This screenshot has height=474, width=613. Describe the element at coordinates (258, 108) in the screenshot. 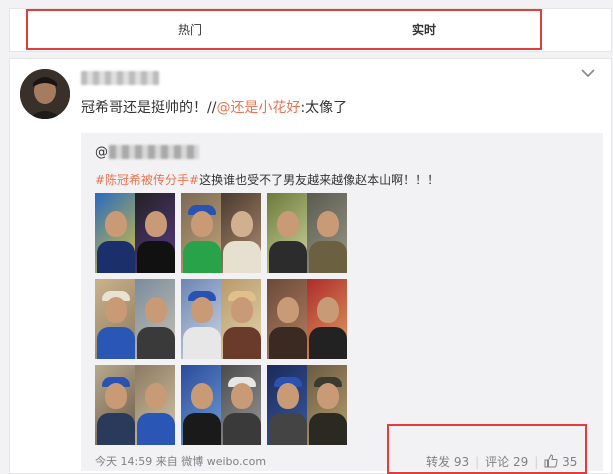

I see `mention-link: @还是小花好` at that location.